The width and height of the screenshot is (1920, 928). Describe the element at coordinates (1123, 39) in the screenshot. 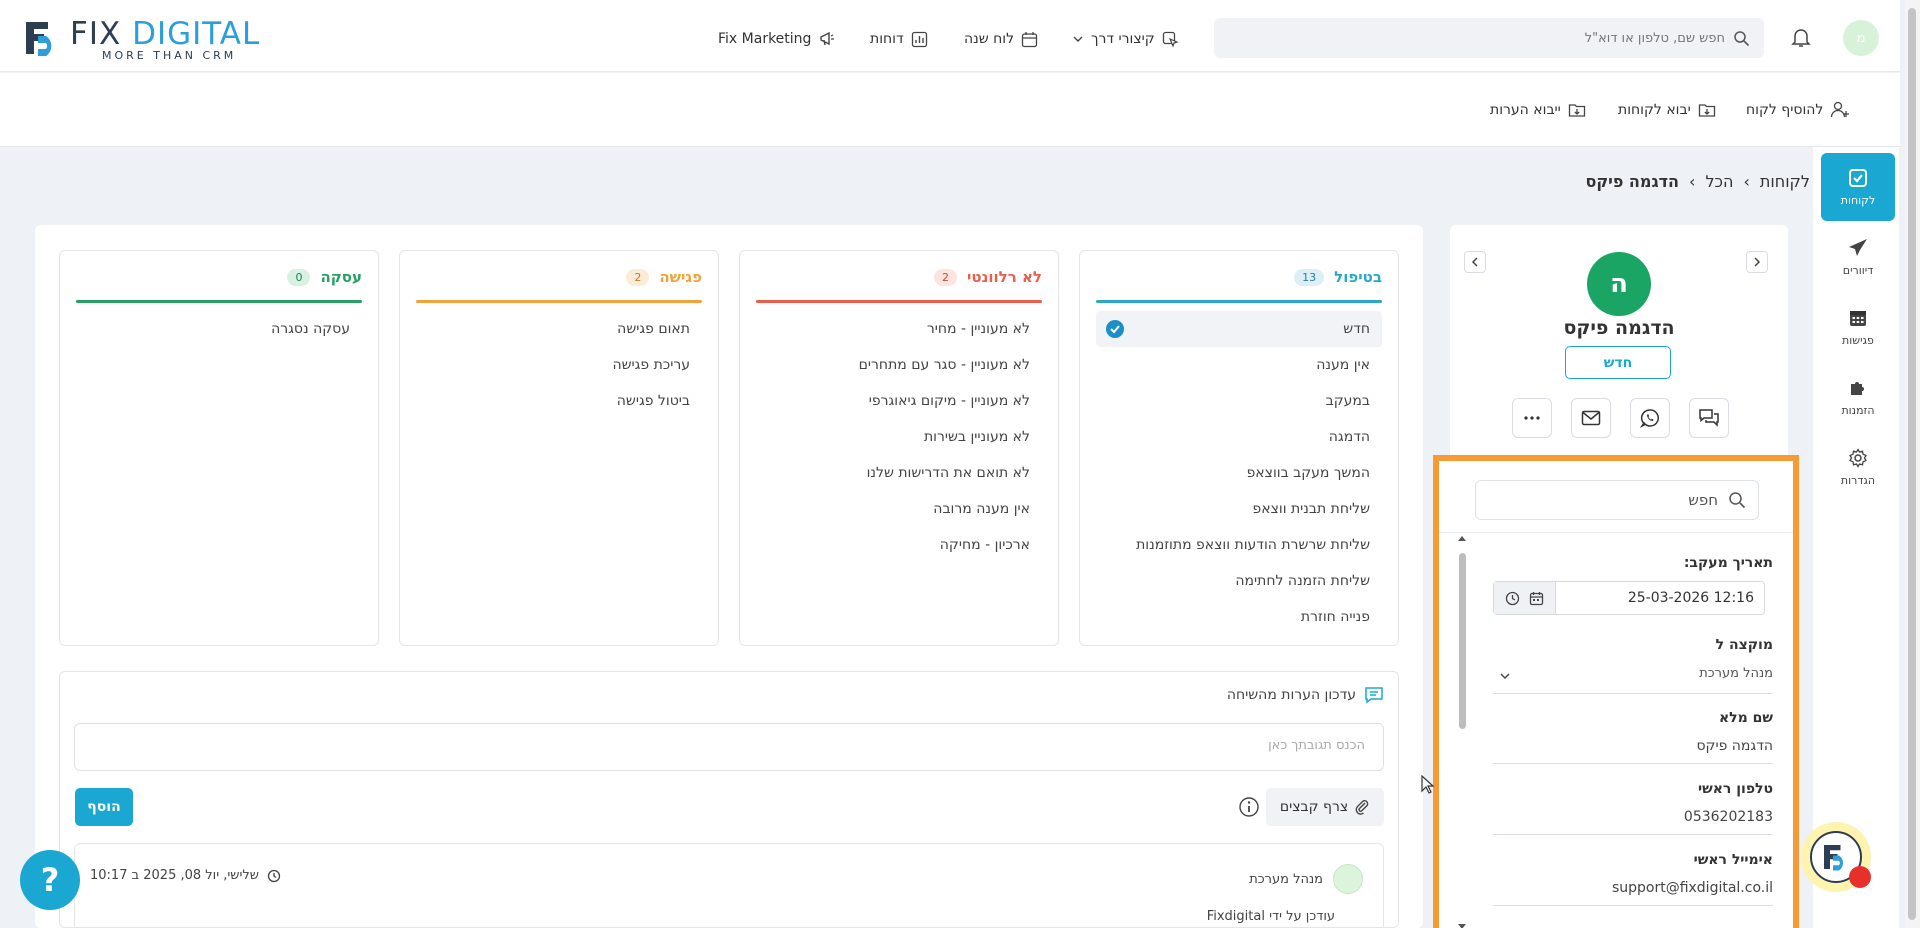

I see `nav-shortcuts-label: קיצורי דרך` at that location.